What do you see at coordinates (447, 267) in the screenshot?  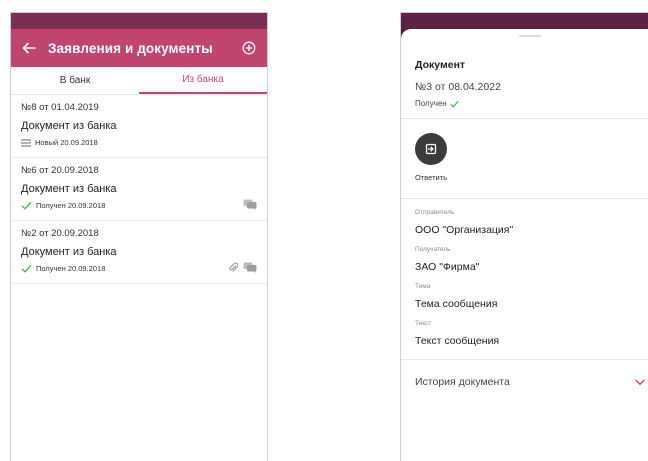 I see `recipient-value: ЗАО "Фирма"` at bounding box center [447, 267].